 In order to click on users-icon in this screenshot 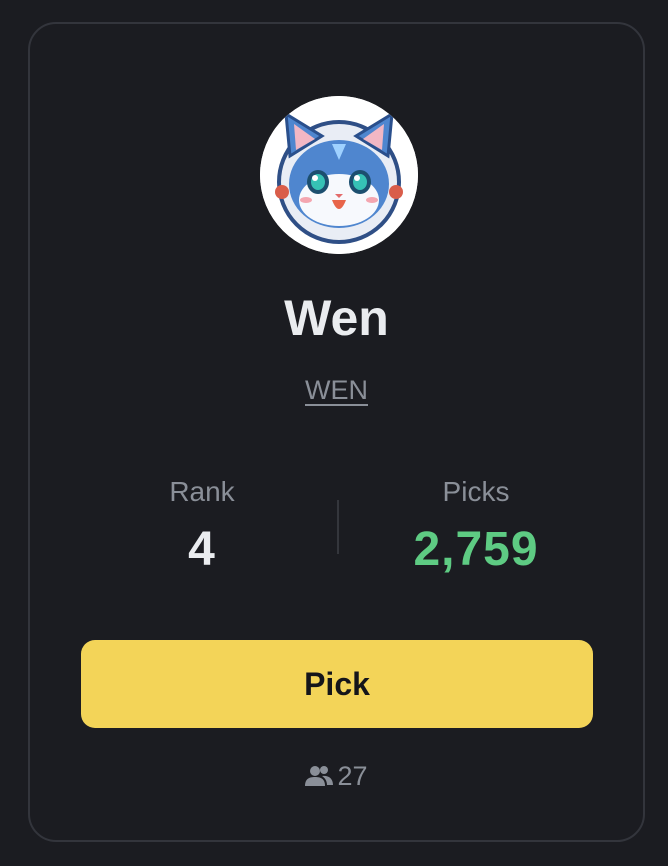, I will do `click(319, 776)`.